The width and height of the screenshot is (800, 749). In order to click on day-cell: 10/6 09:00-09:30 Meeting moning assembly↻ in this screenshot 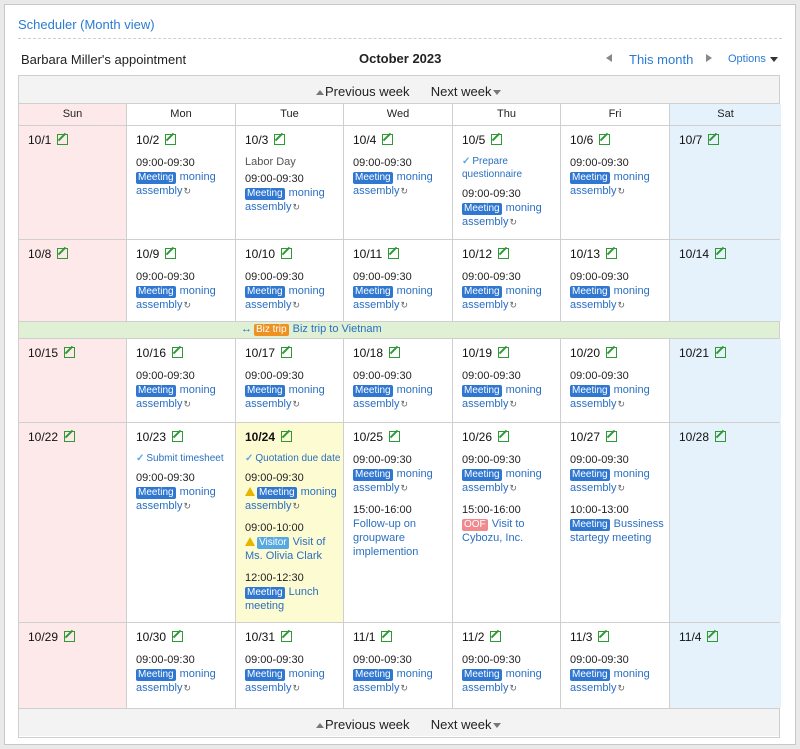, I will do `click(615, 182)`.